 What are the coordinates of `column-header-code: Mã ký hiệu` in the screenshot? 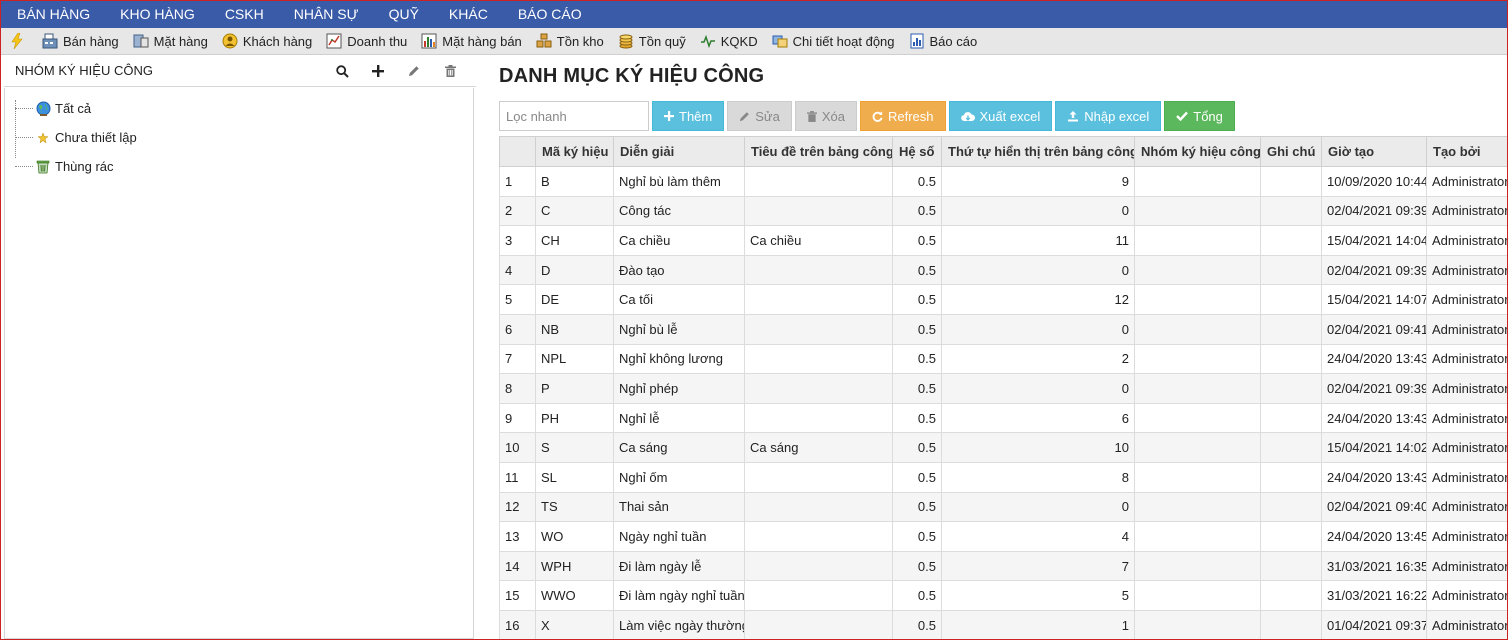 It's located at (574, 151).